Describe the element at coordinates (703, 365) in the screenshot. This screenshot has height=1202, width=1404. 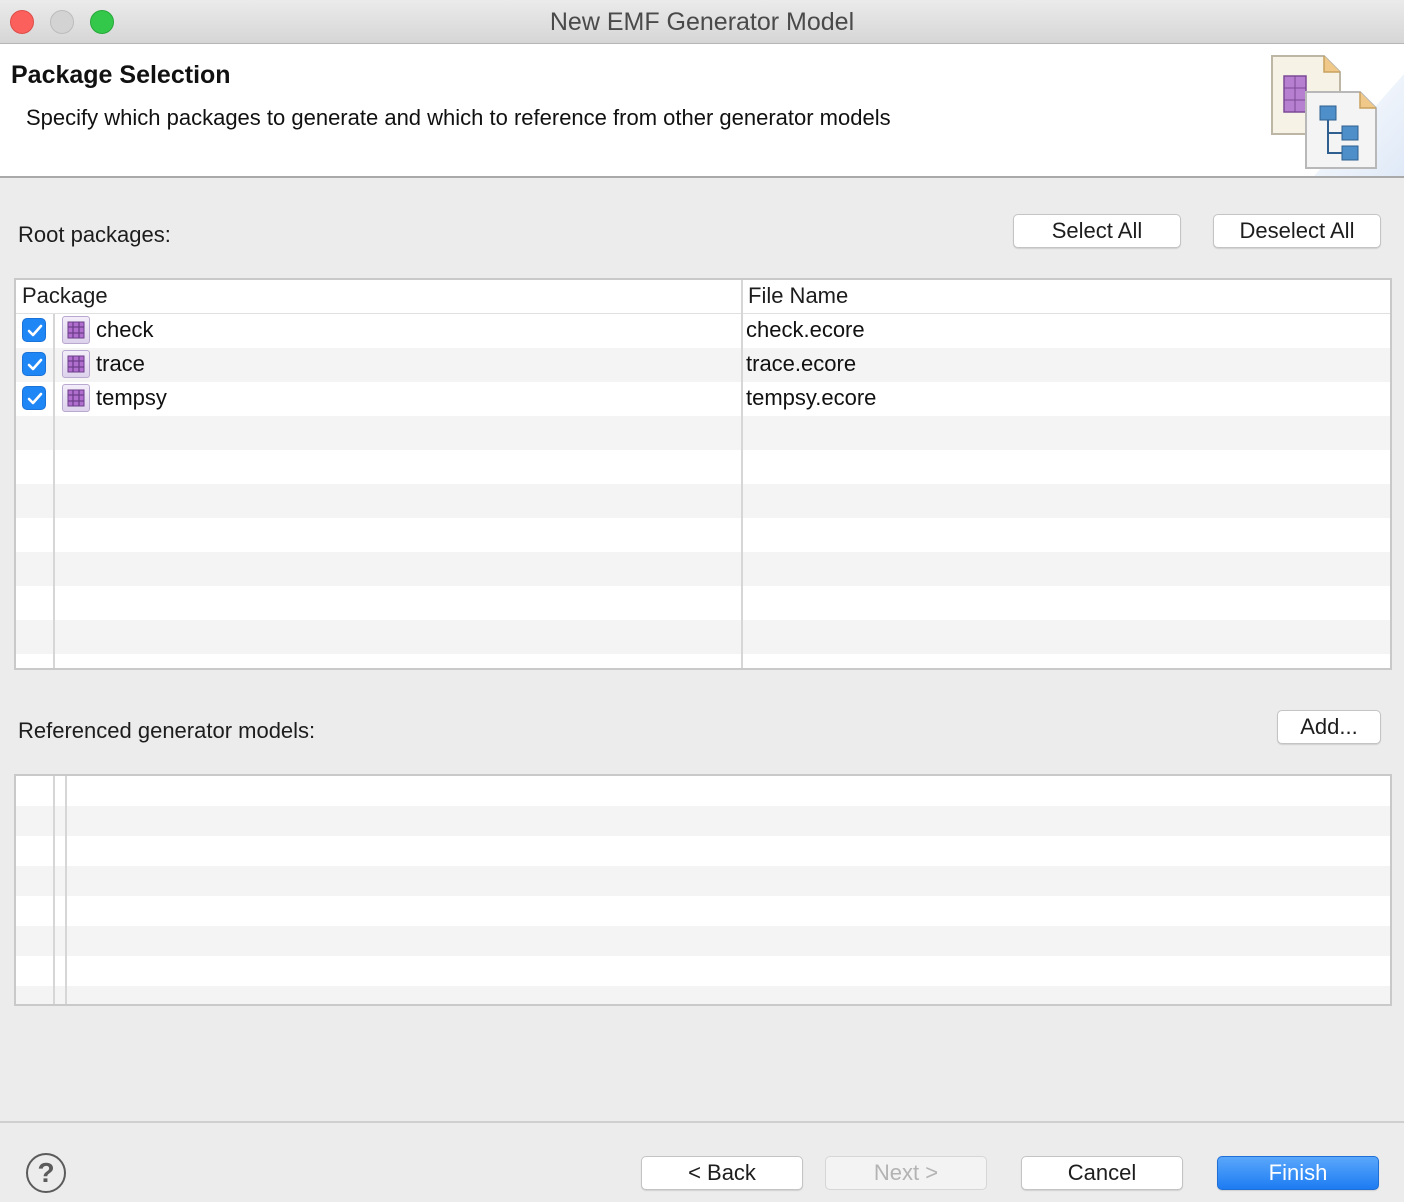
I see `table-row: trace trace.ecore` at that location.